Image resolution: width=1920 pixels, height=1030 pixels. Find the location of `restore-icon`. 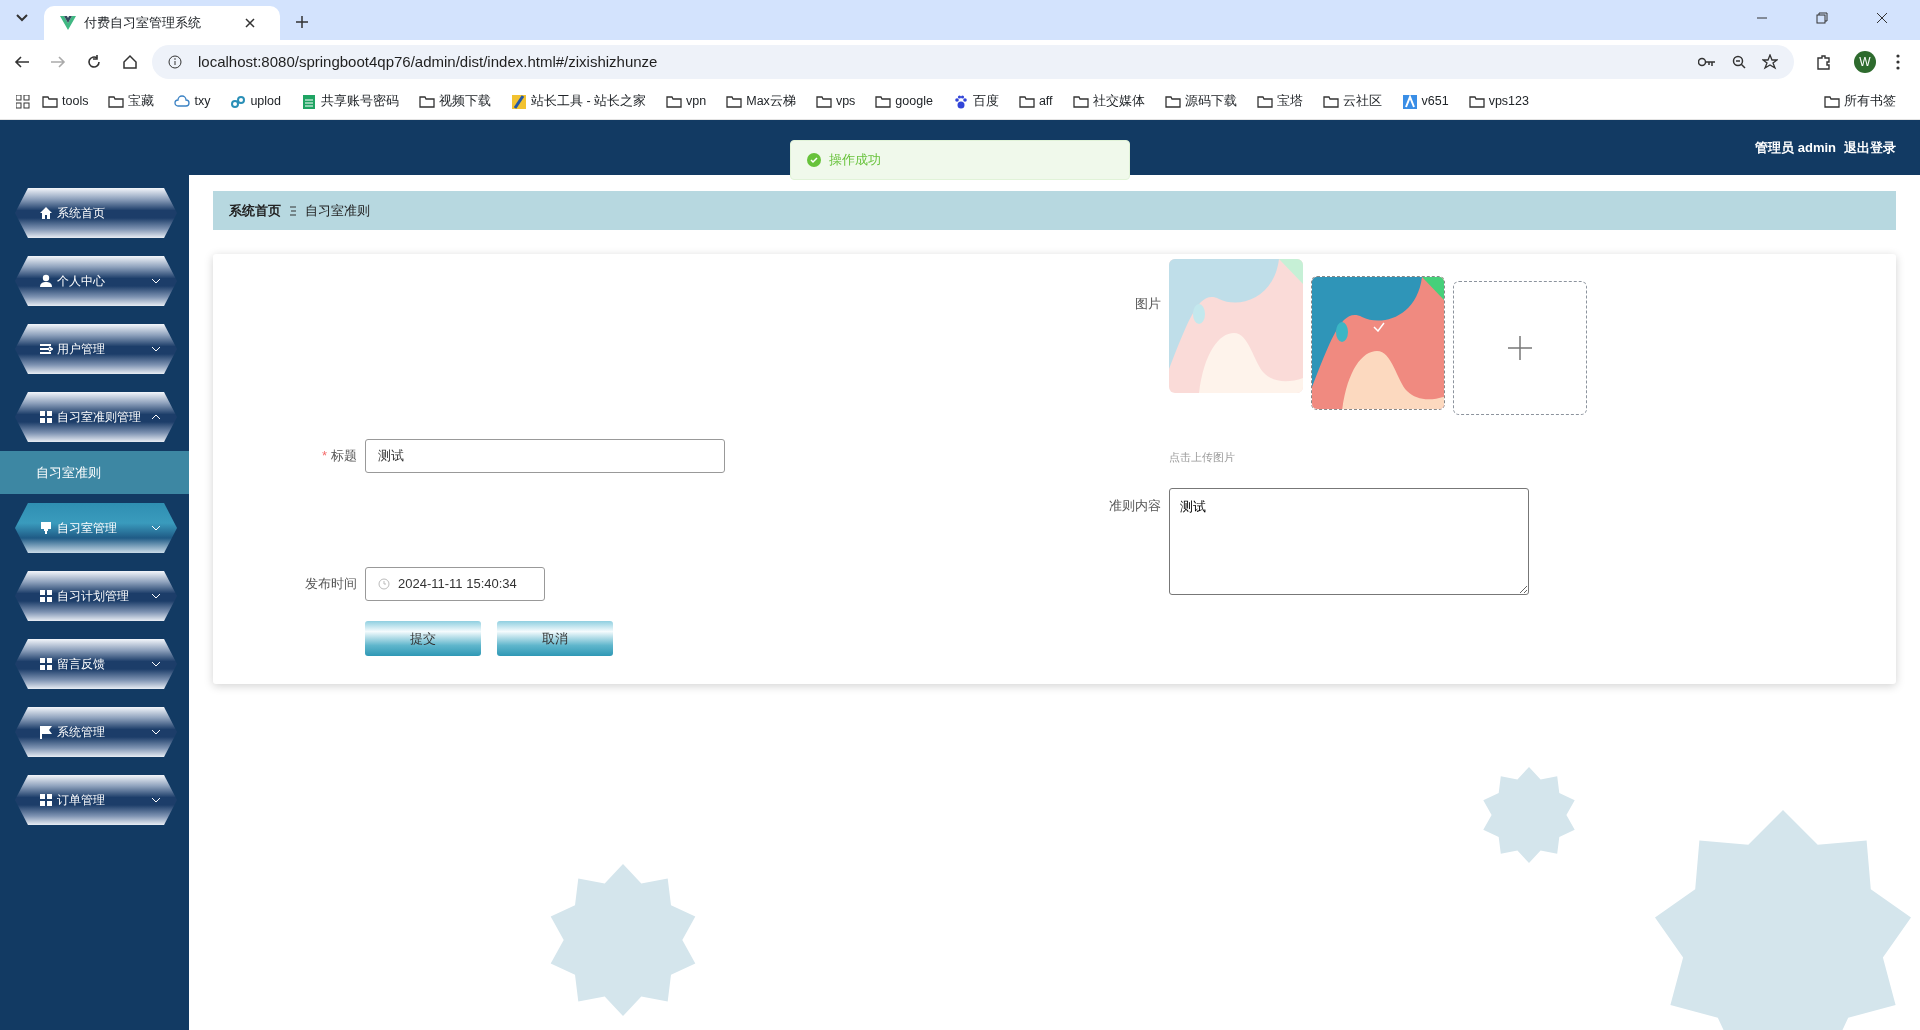

restore-icon is located at coordinates (1822, 18).